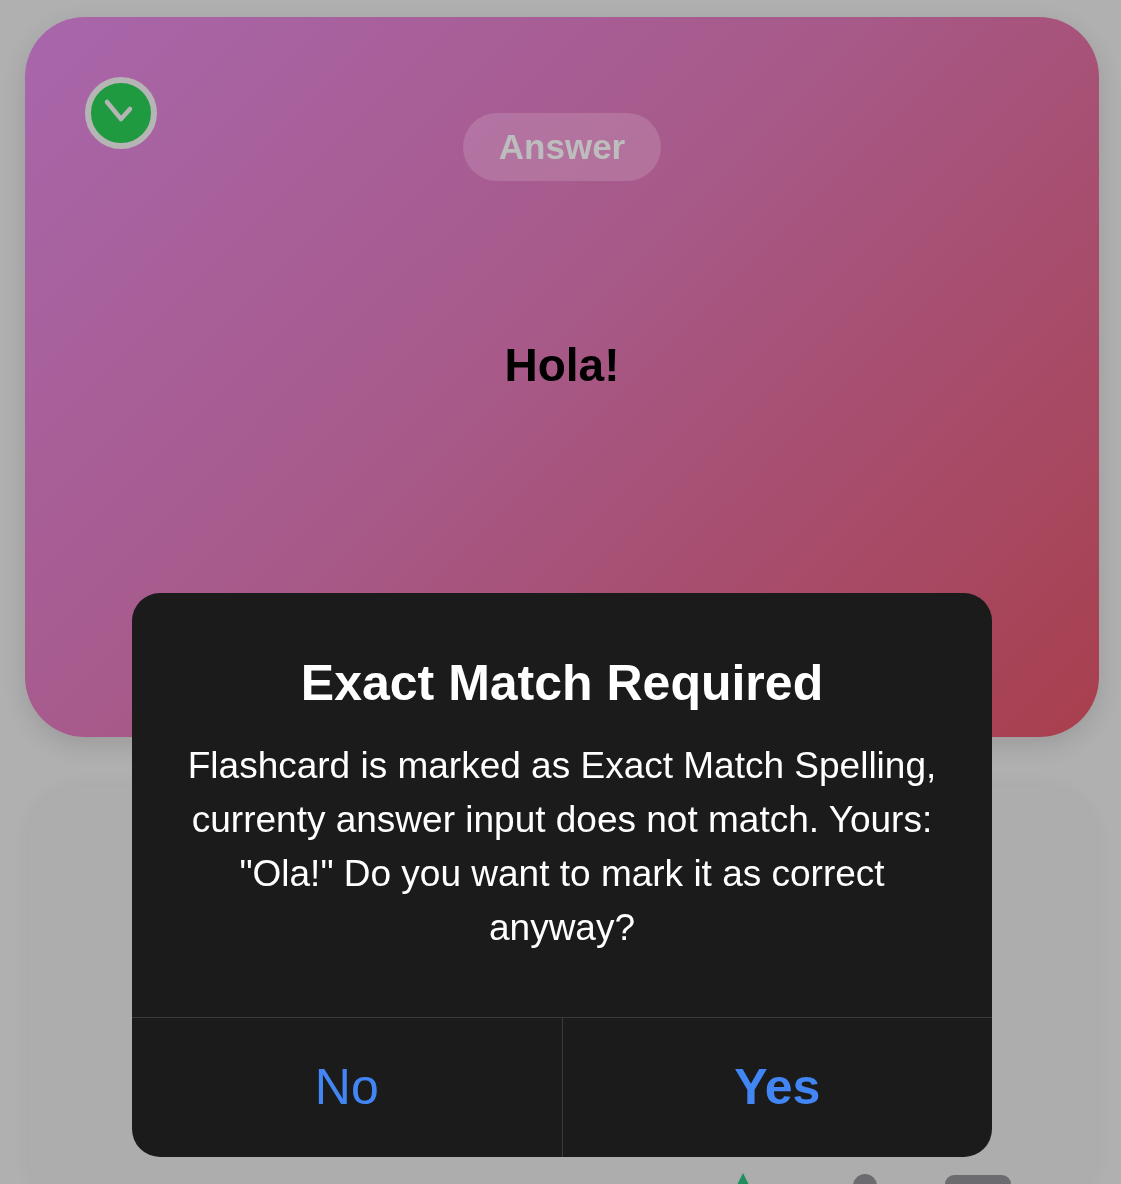  What do you see at coordinates (121, 113) in the screenshot?
I see `check-icon` at bounding box center [121, 113].